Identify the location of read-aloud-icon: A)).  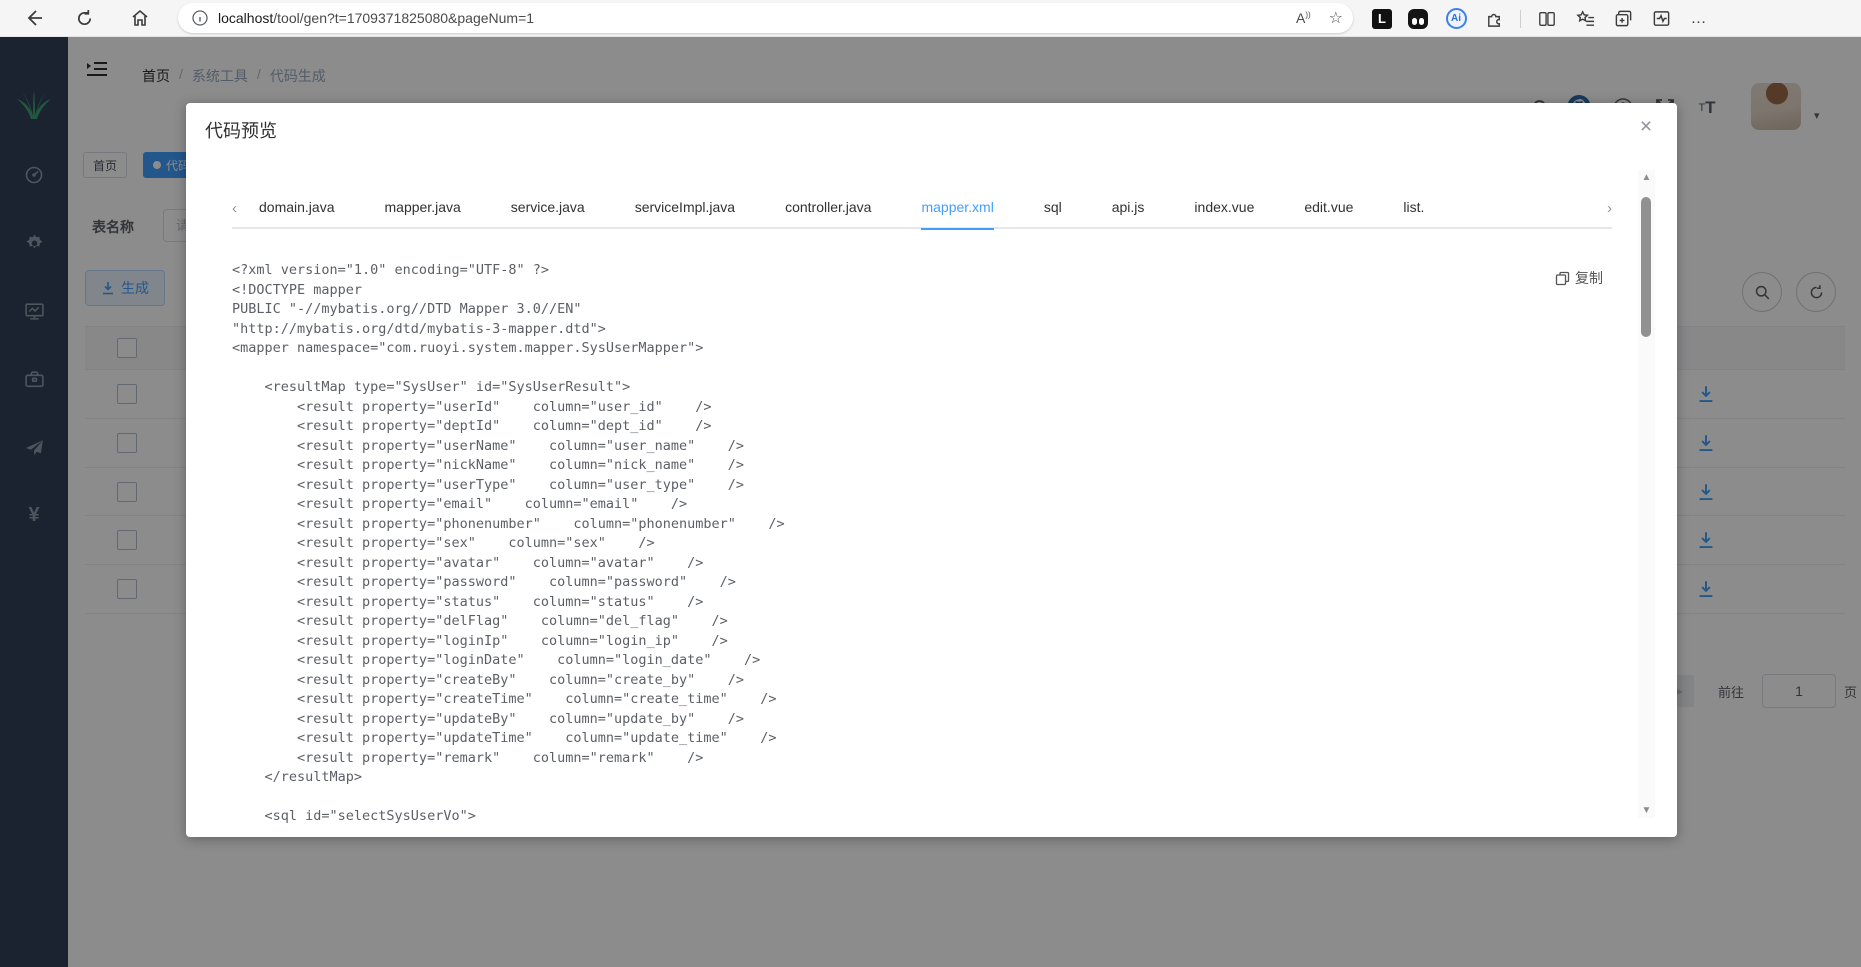
(1303, 18).